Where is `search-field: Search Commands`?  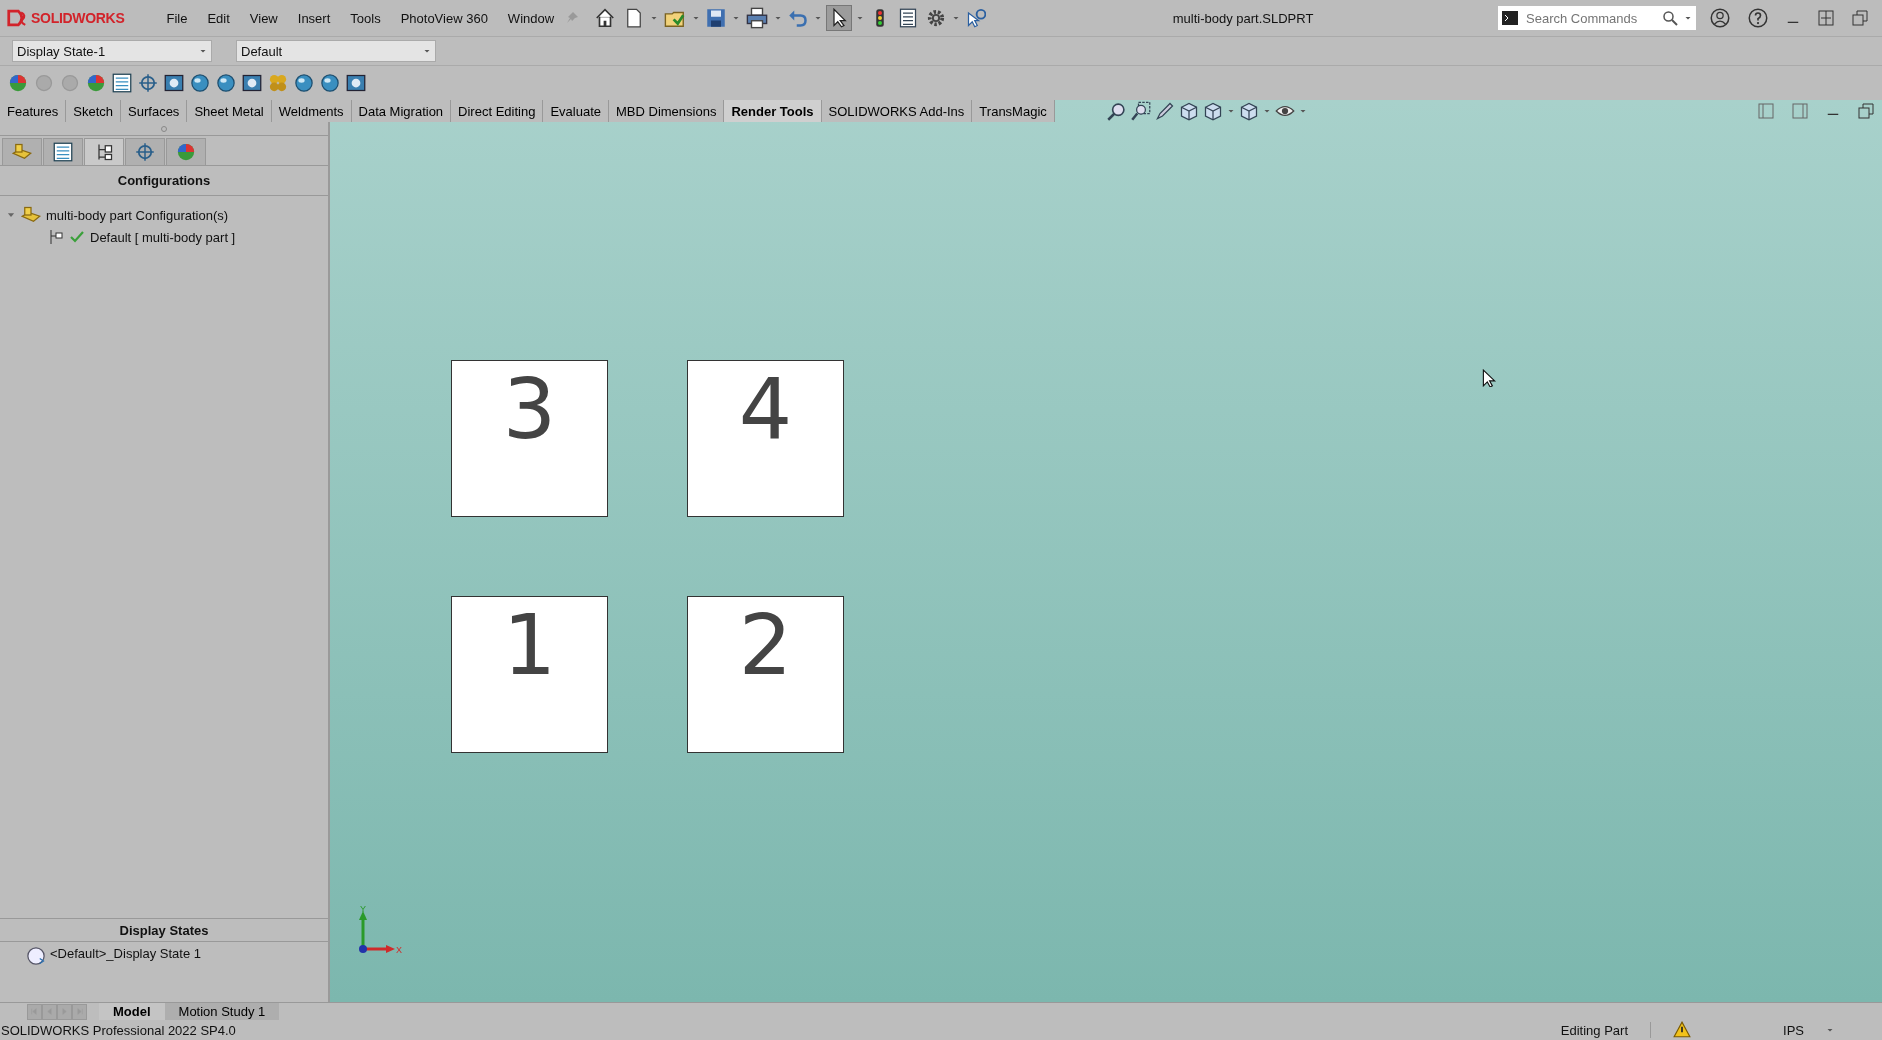 search-field: Search Commands is located at coordinates (1597, 18).